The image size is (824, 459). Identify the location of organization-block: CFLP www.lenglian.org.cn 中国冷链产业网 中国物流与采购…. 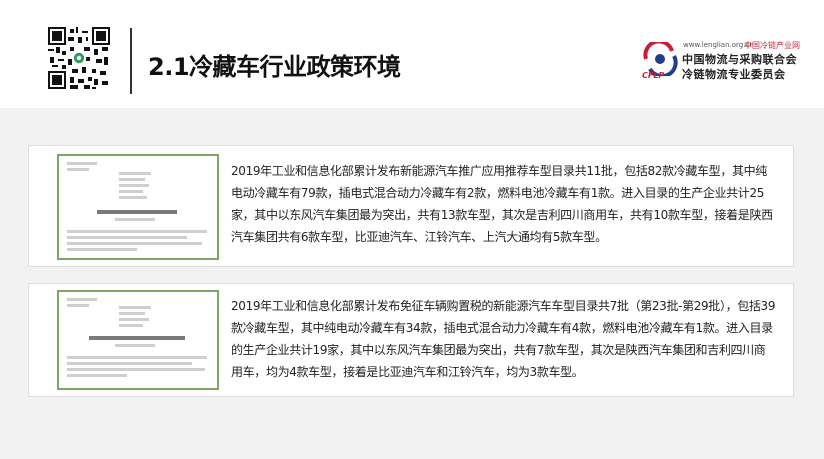
(728, 63).